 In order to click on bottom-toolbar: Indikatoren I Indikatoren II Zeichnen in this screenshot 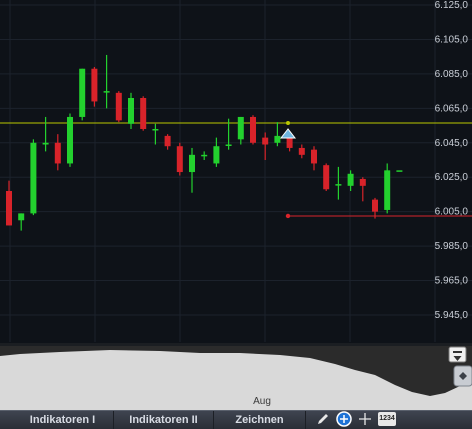, I will do `click(236, 419)`.